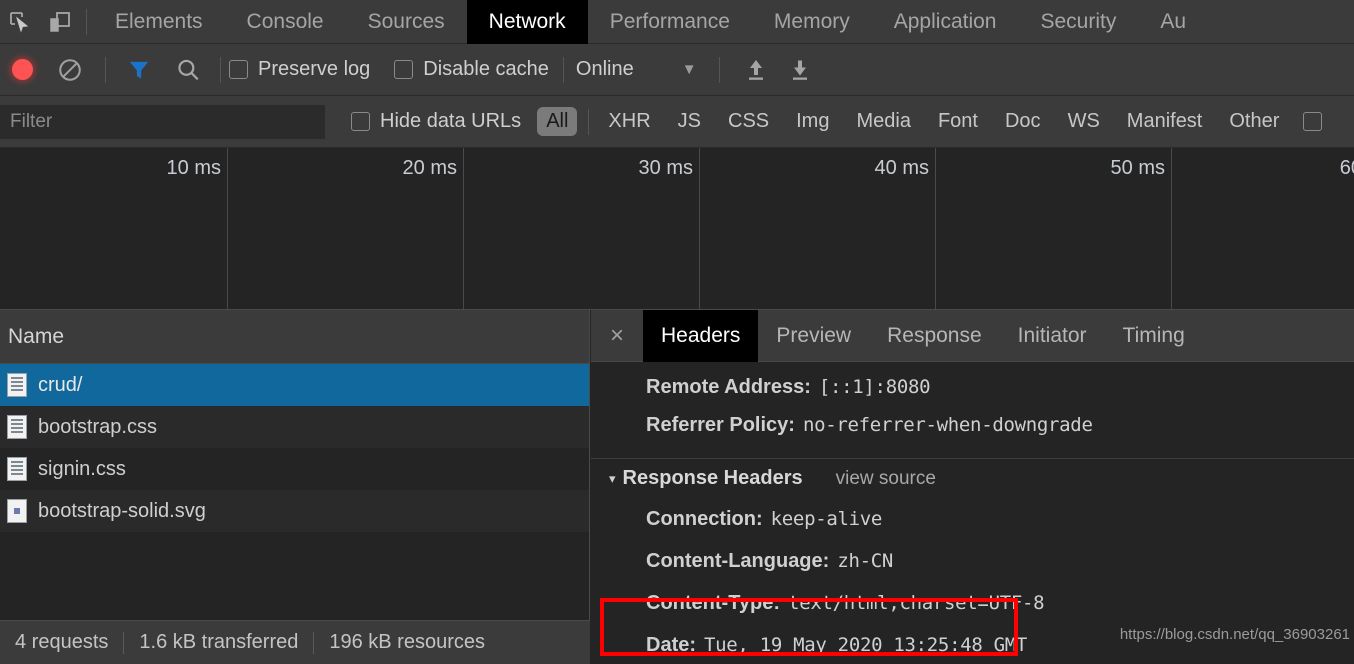 The image size is (1354, 664). What do you see at coordinates (712, 478) in the screenshot?
I see `section-title: Response Headers` at bounding box center [712, 478].